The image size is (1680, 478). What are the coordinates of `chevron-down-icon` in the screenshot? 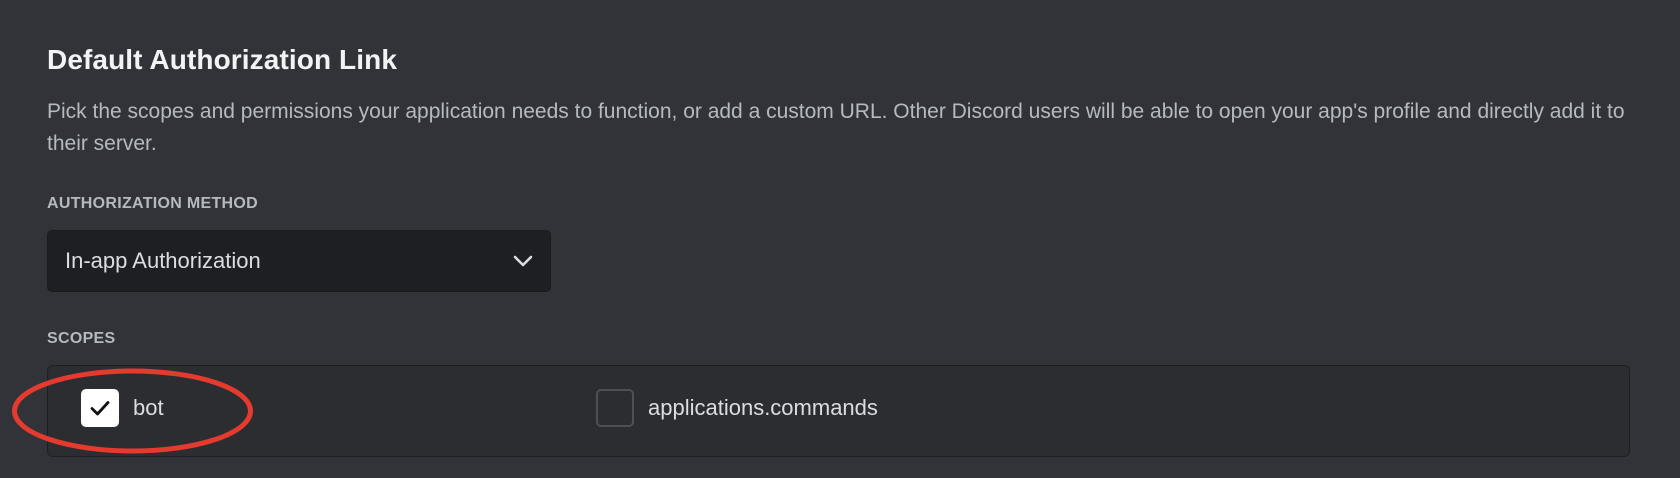 It's located at (523, 261).